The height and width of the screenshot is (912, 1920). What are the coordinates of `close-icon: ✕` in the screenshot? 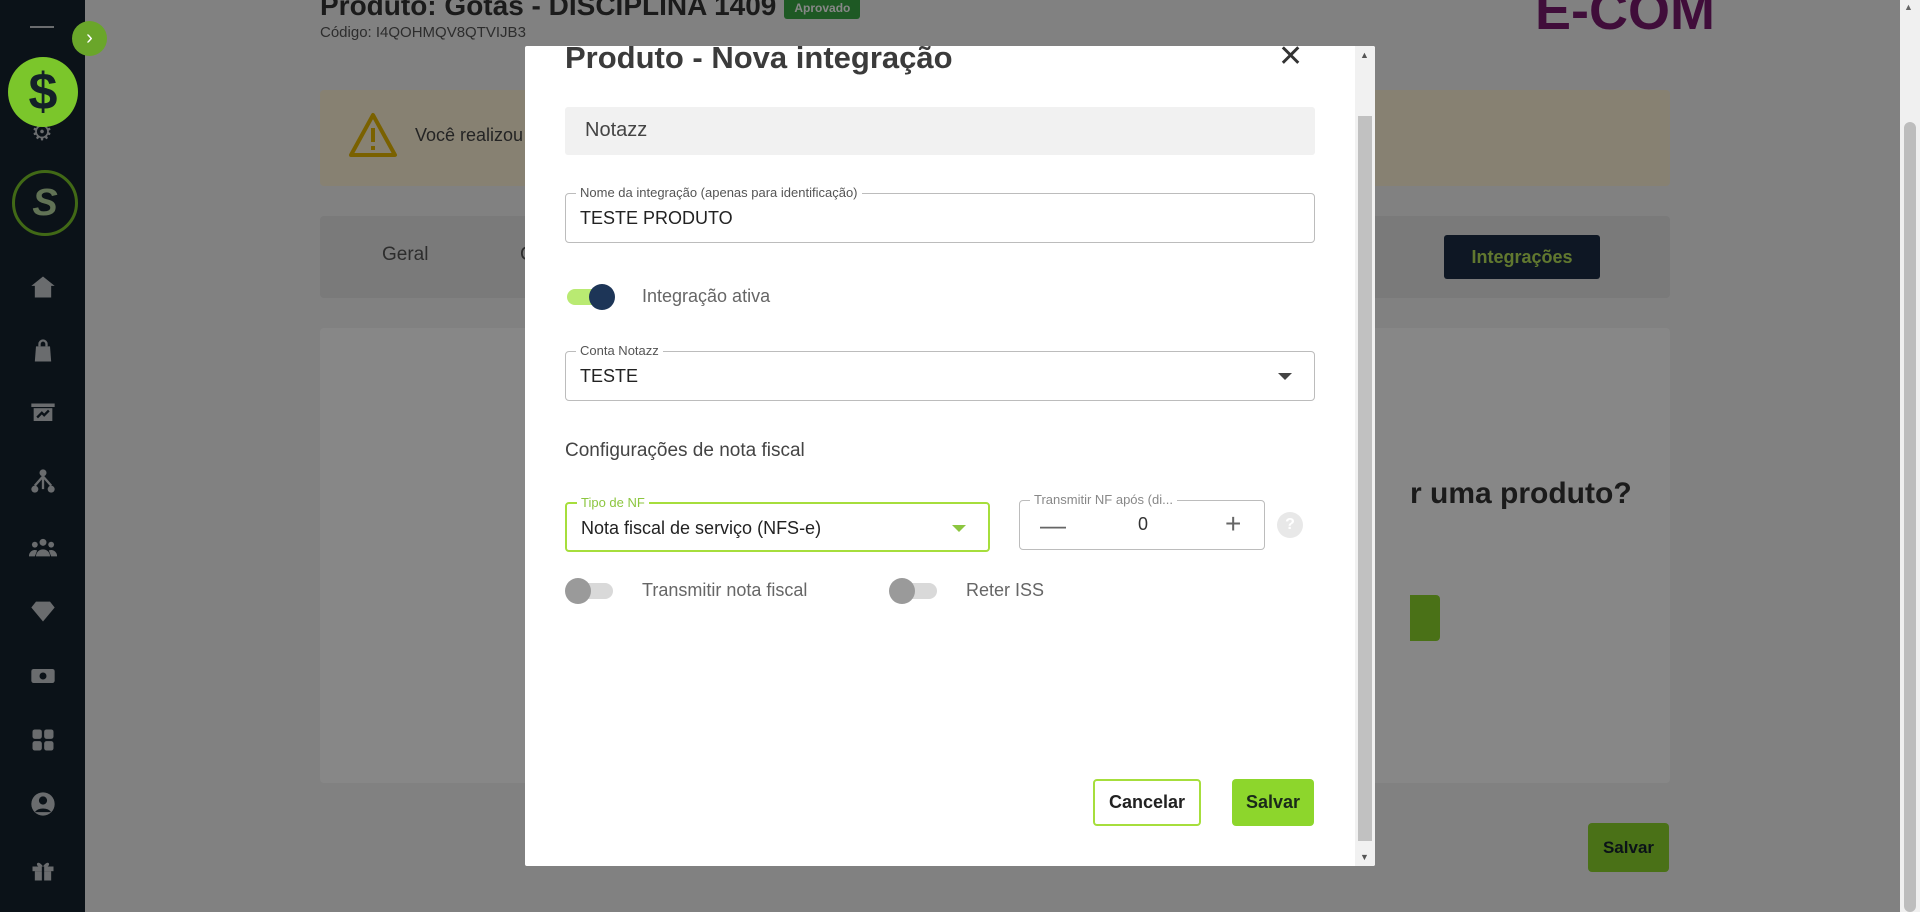 It's located at (1290, 59).